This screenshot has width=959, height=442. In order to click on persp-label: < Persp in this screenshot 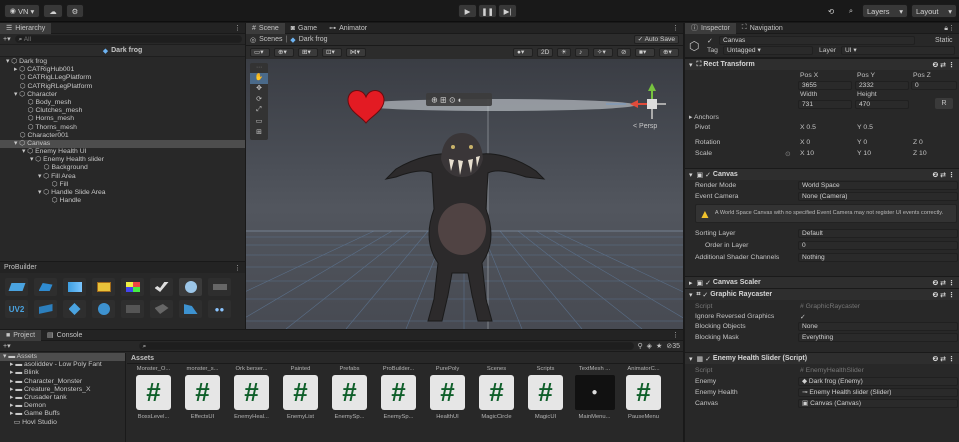, I will do `click(645, 126)`.